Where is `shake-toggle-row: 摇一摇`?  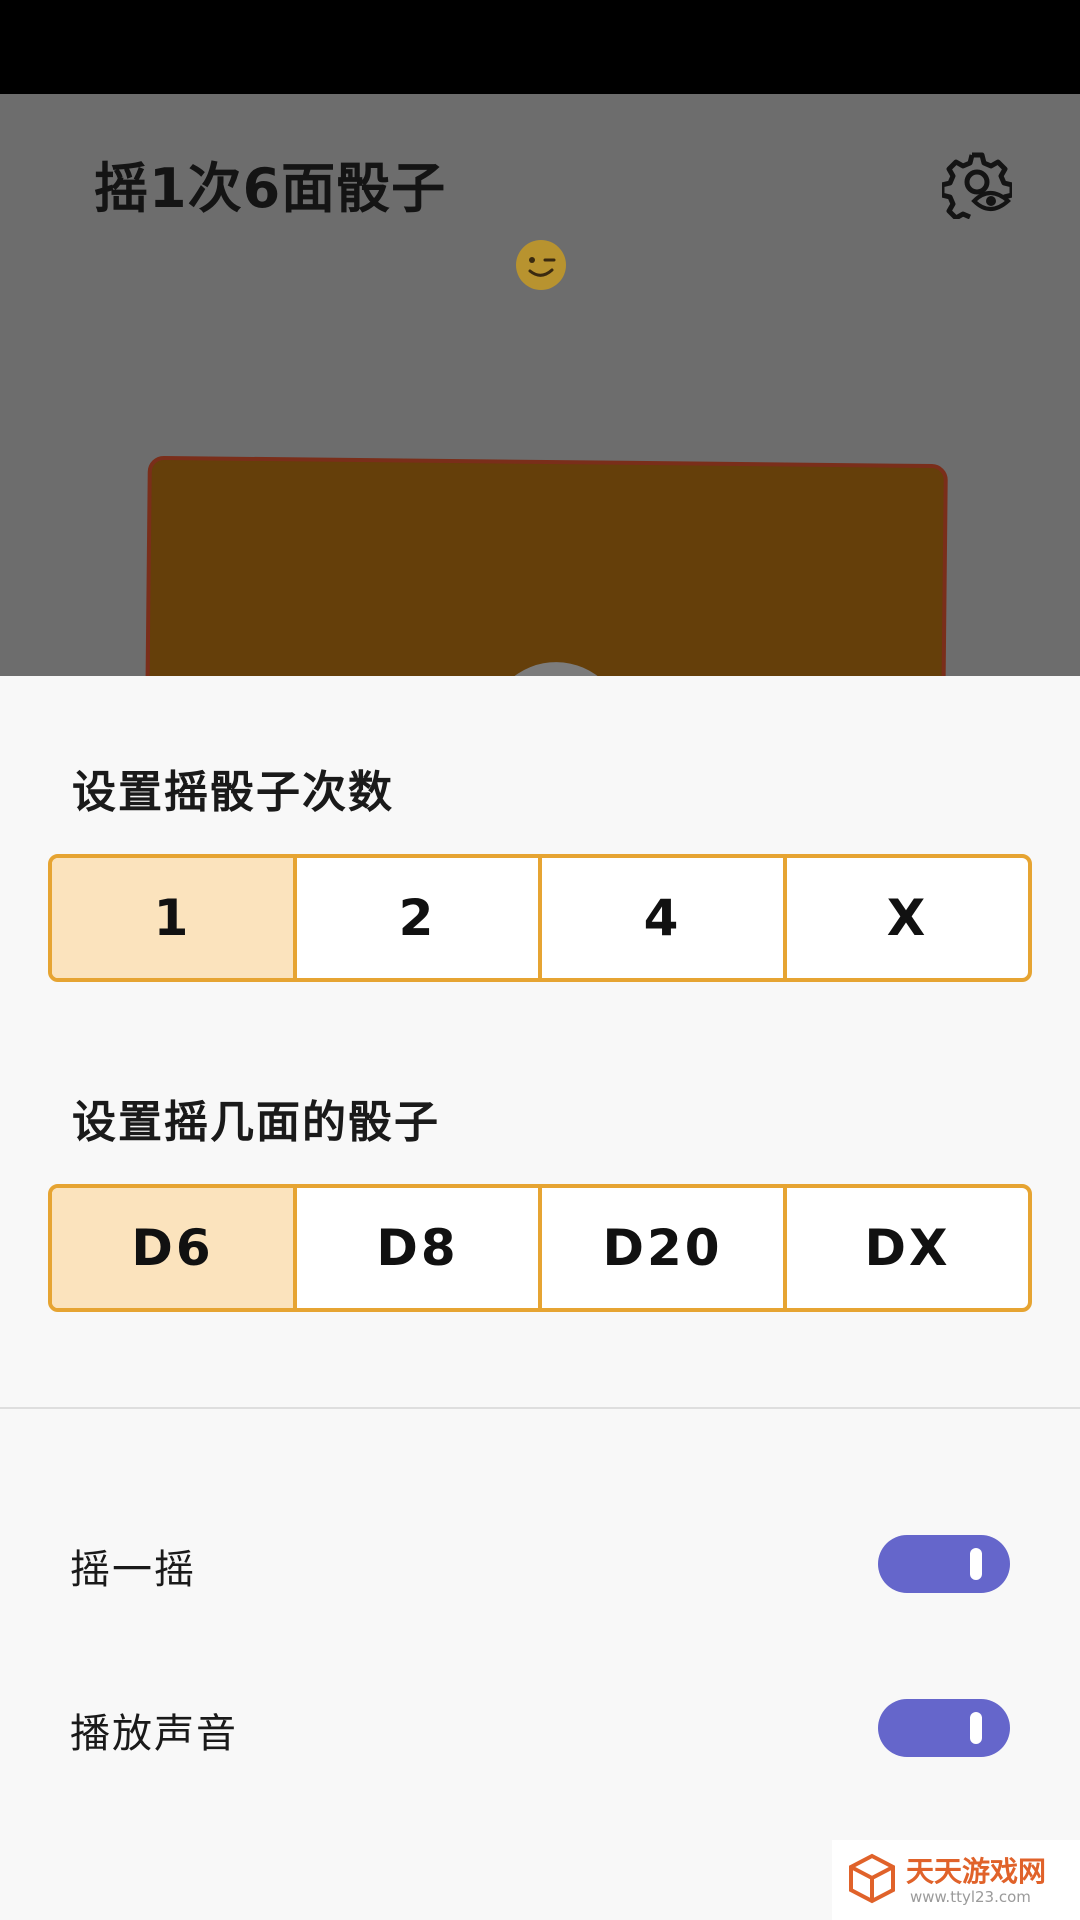
shake-toggle-row: 摇一摇 is located at coordinates (540, 1564).